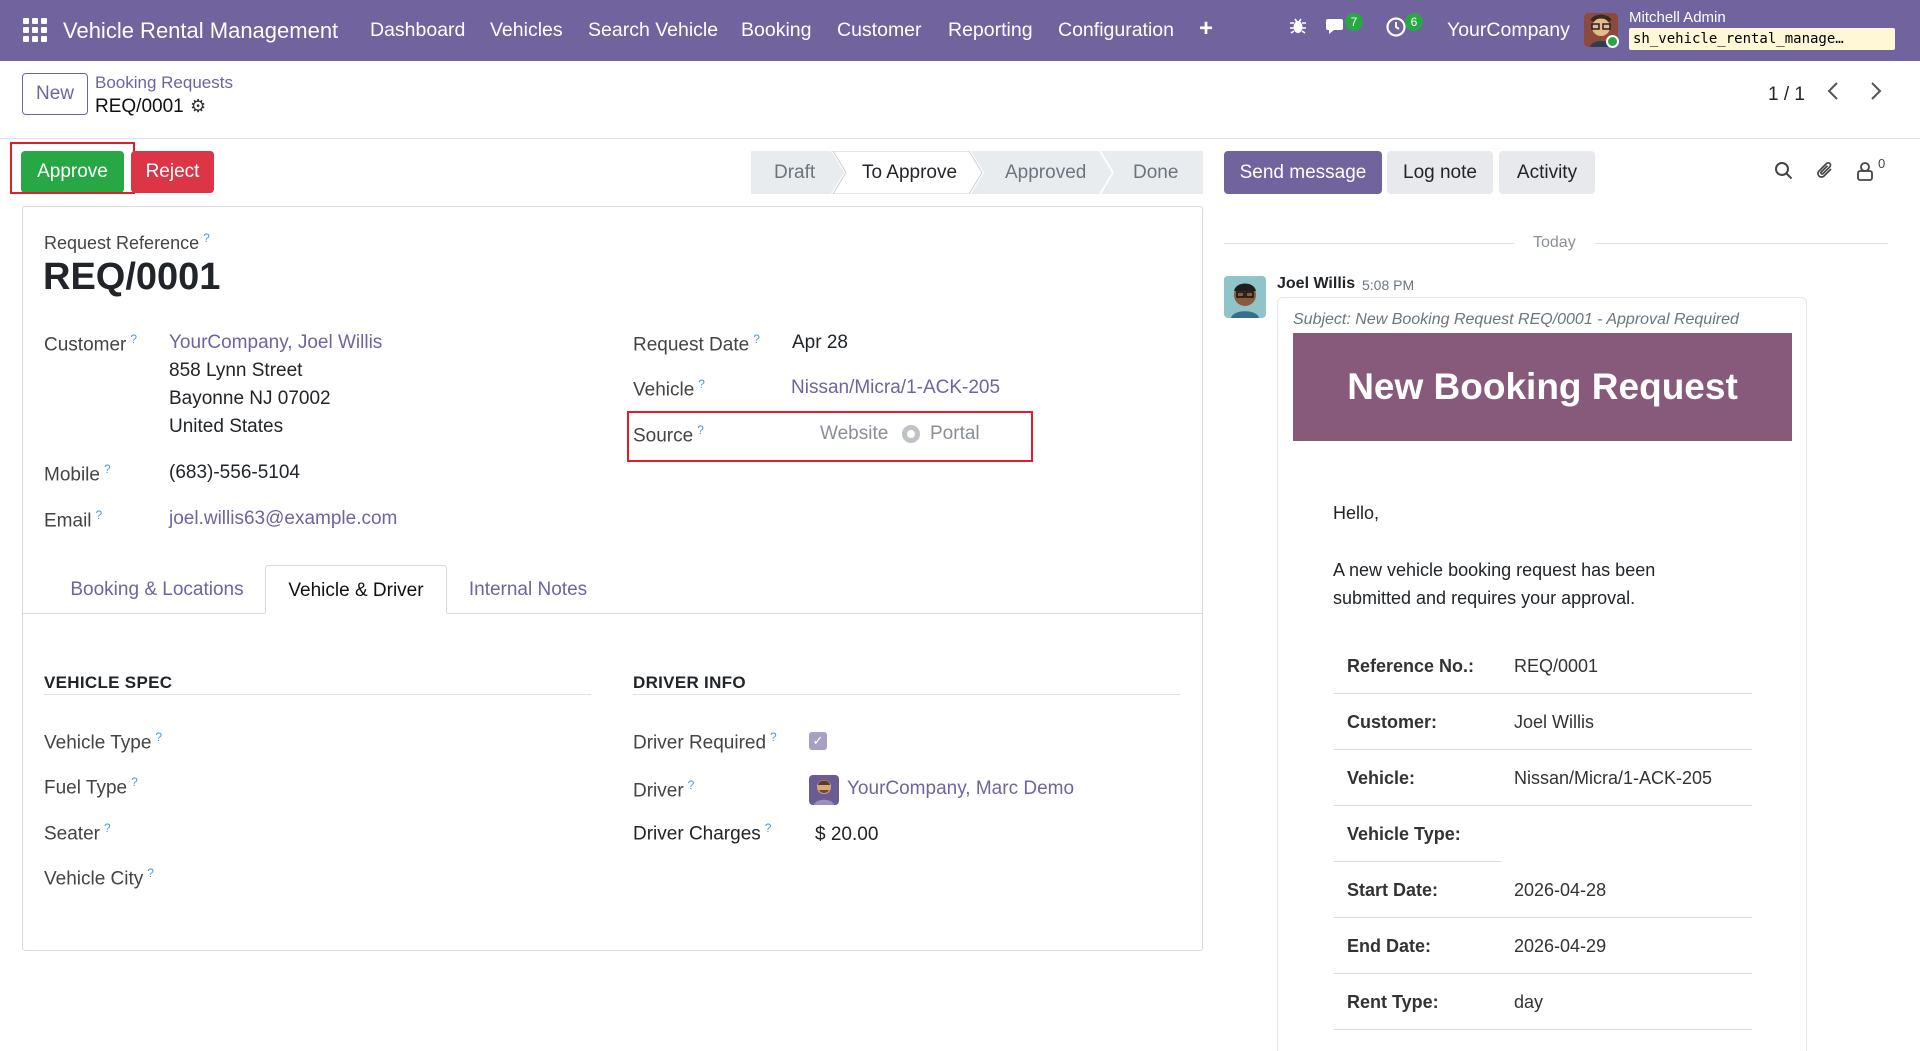 The image size is (1920, 1051). I want to click on clock-icon, so click(1396, 30).